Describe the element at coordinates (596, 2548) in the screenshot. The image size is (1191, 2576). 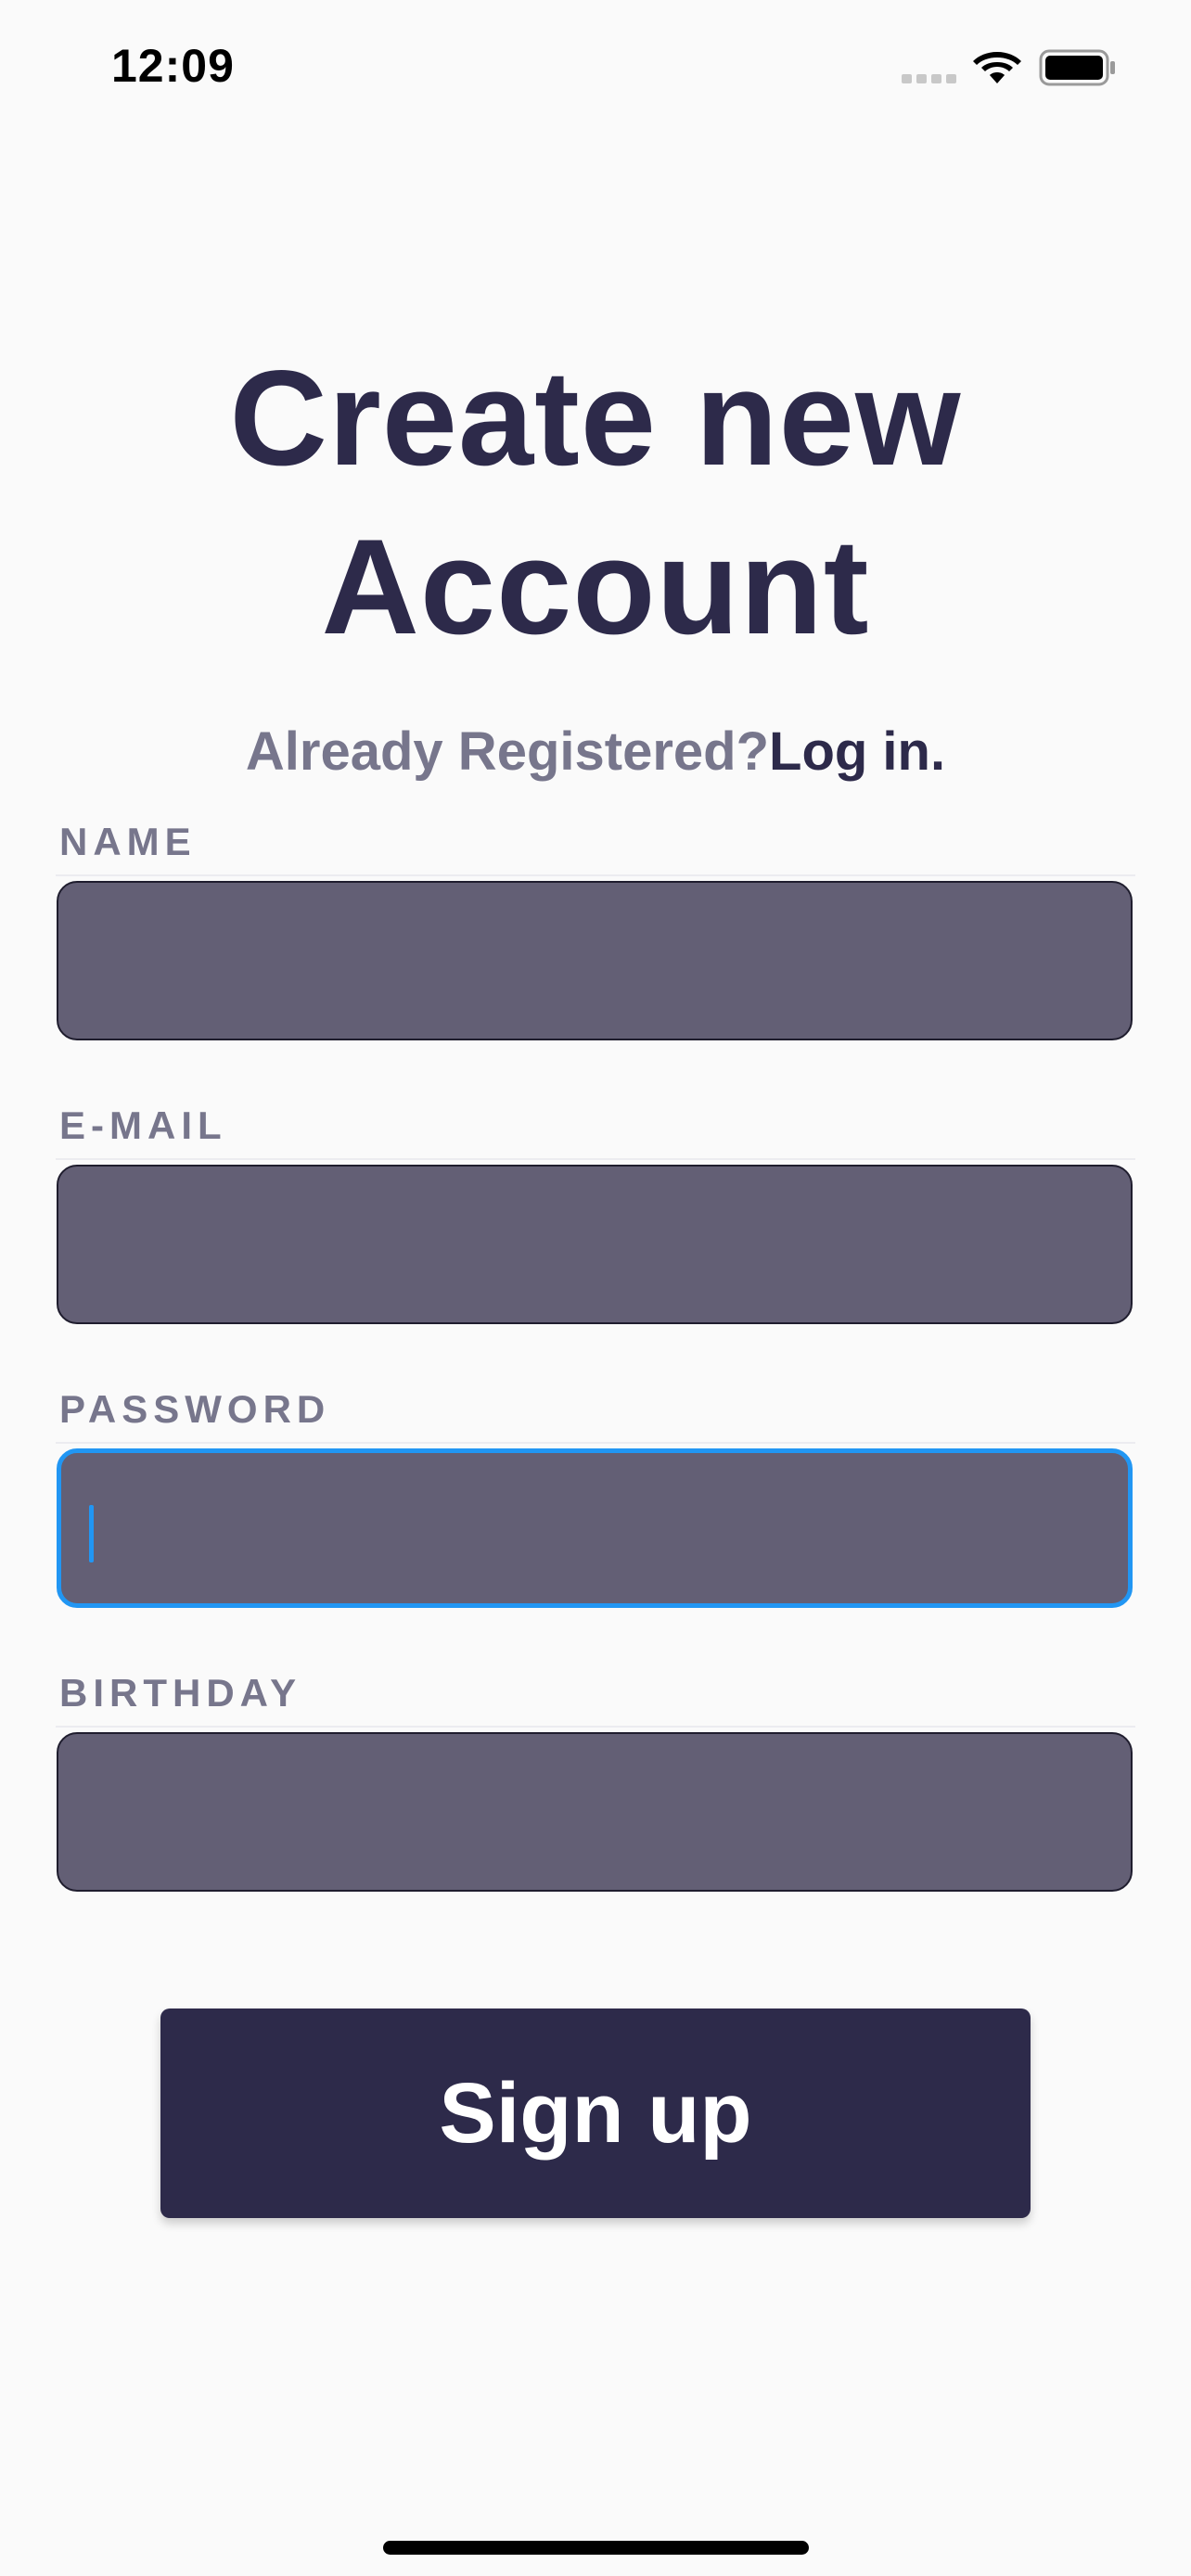
I see `home-indicator` at that location.